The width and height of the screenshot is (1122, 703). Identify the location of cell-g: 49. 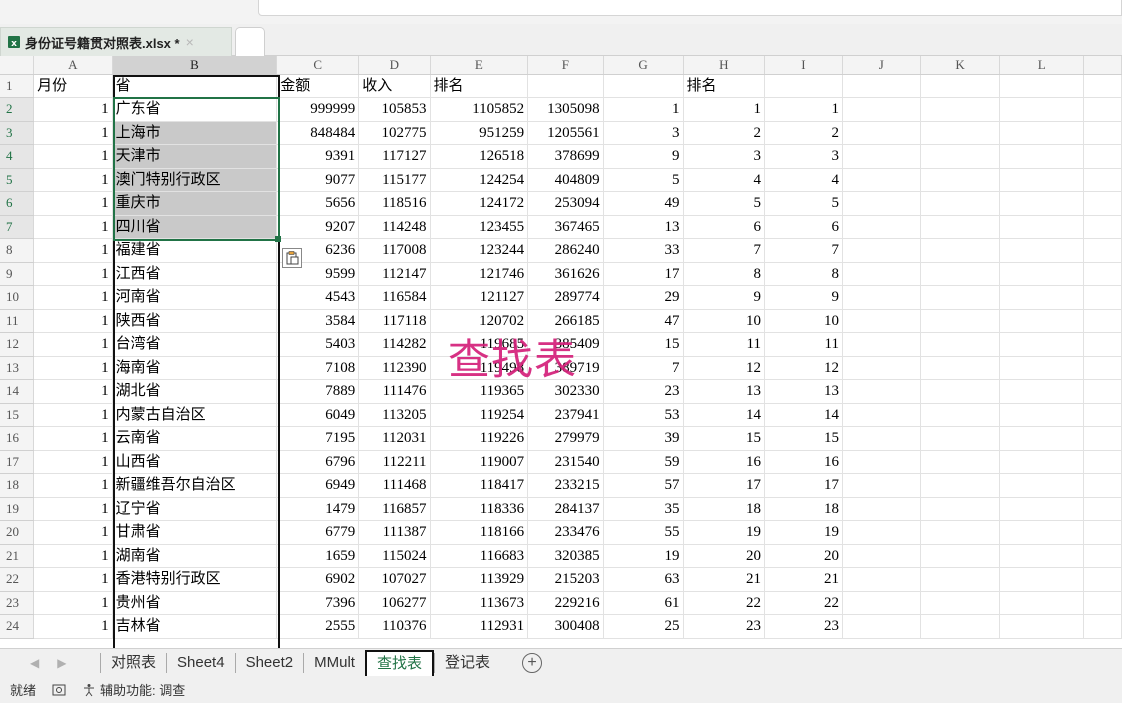
(643, 203).